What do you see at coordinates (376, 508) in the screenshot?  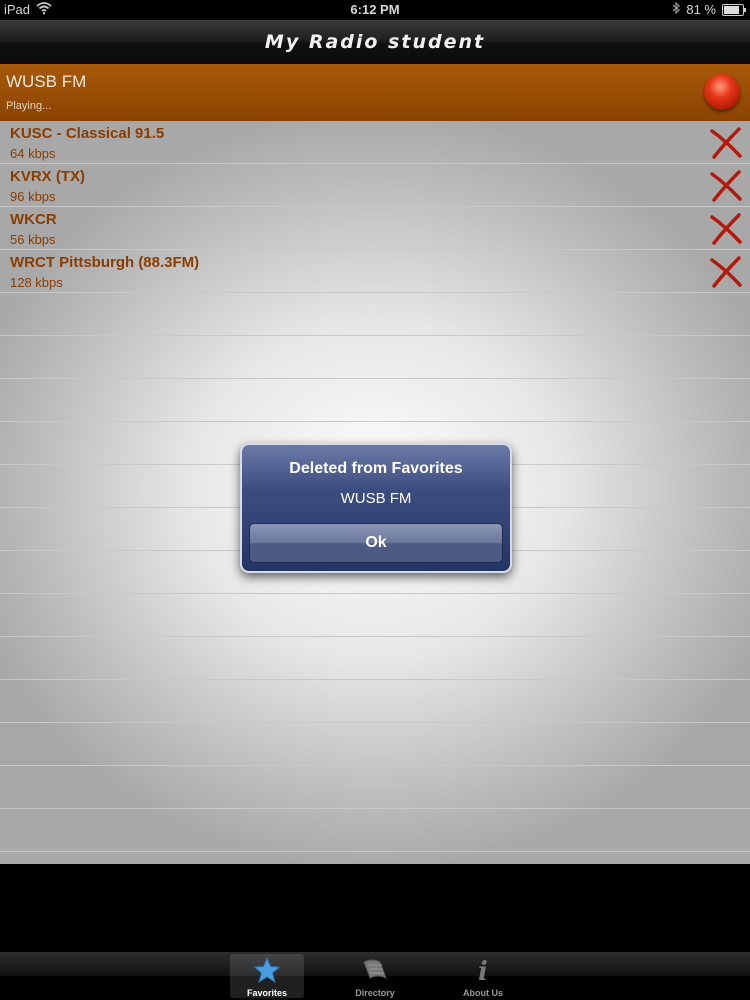 I see `alert-dialog: Deleted from Favorites WUSB FM Ok` at bounding box center [376, 508].